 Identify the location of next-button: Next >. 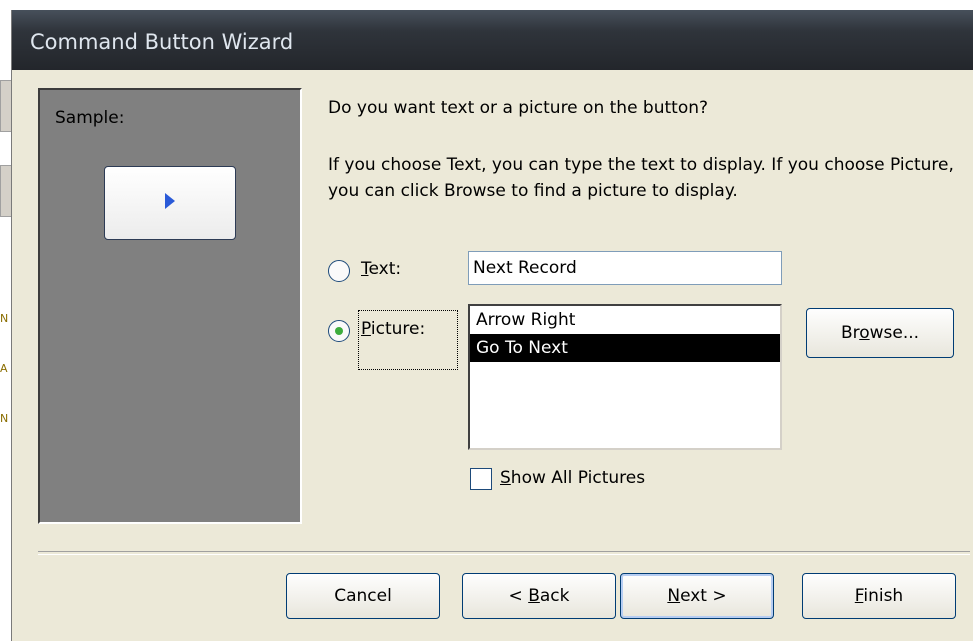
(697, 596).